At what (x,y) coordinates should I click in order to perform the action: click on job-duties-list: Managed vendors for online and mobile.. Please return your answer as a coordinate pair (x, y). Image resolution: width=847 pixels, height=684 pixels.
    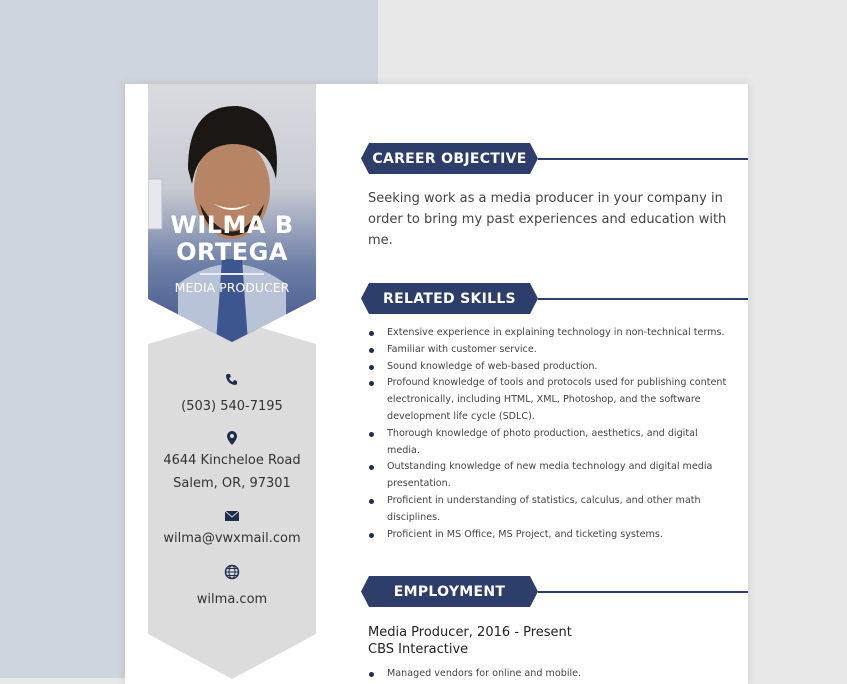
    Looking at the image, I should click on (548, 674).